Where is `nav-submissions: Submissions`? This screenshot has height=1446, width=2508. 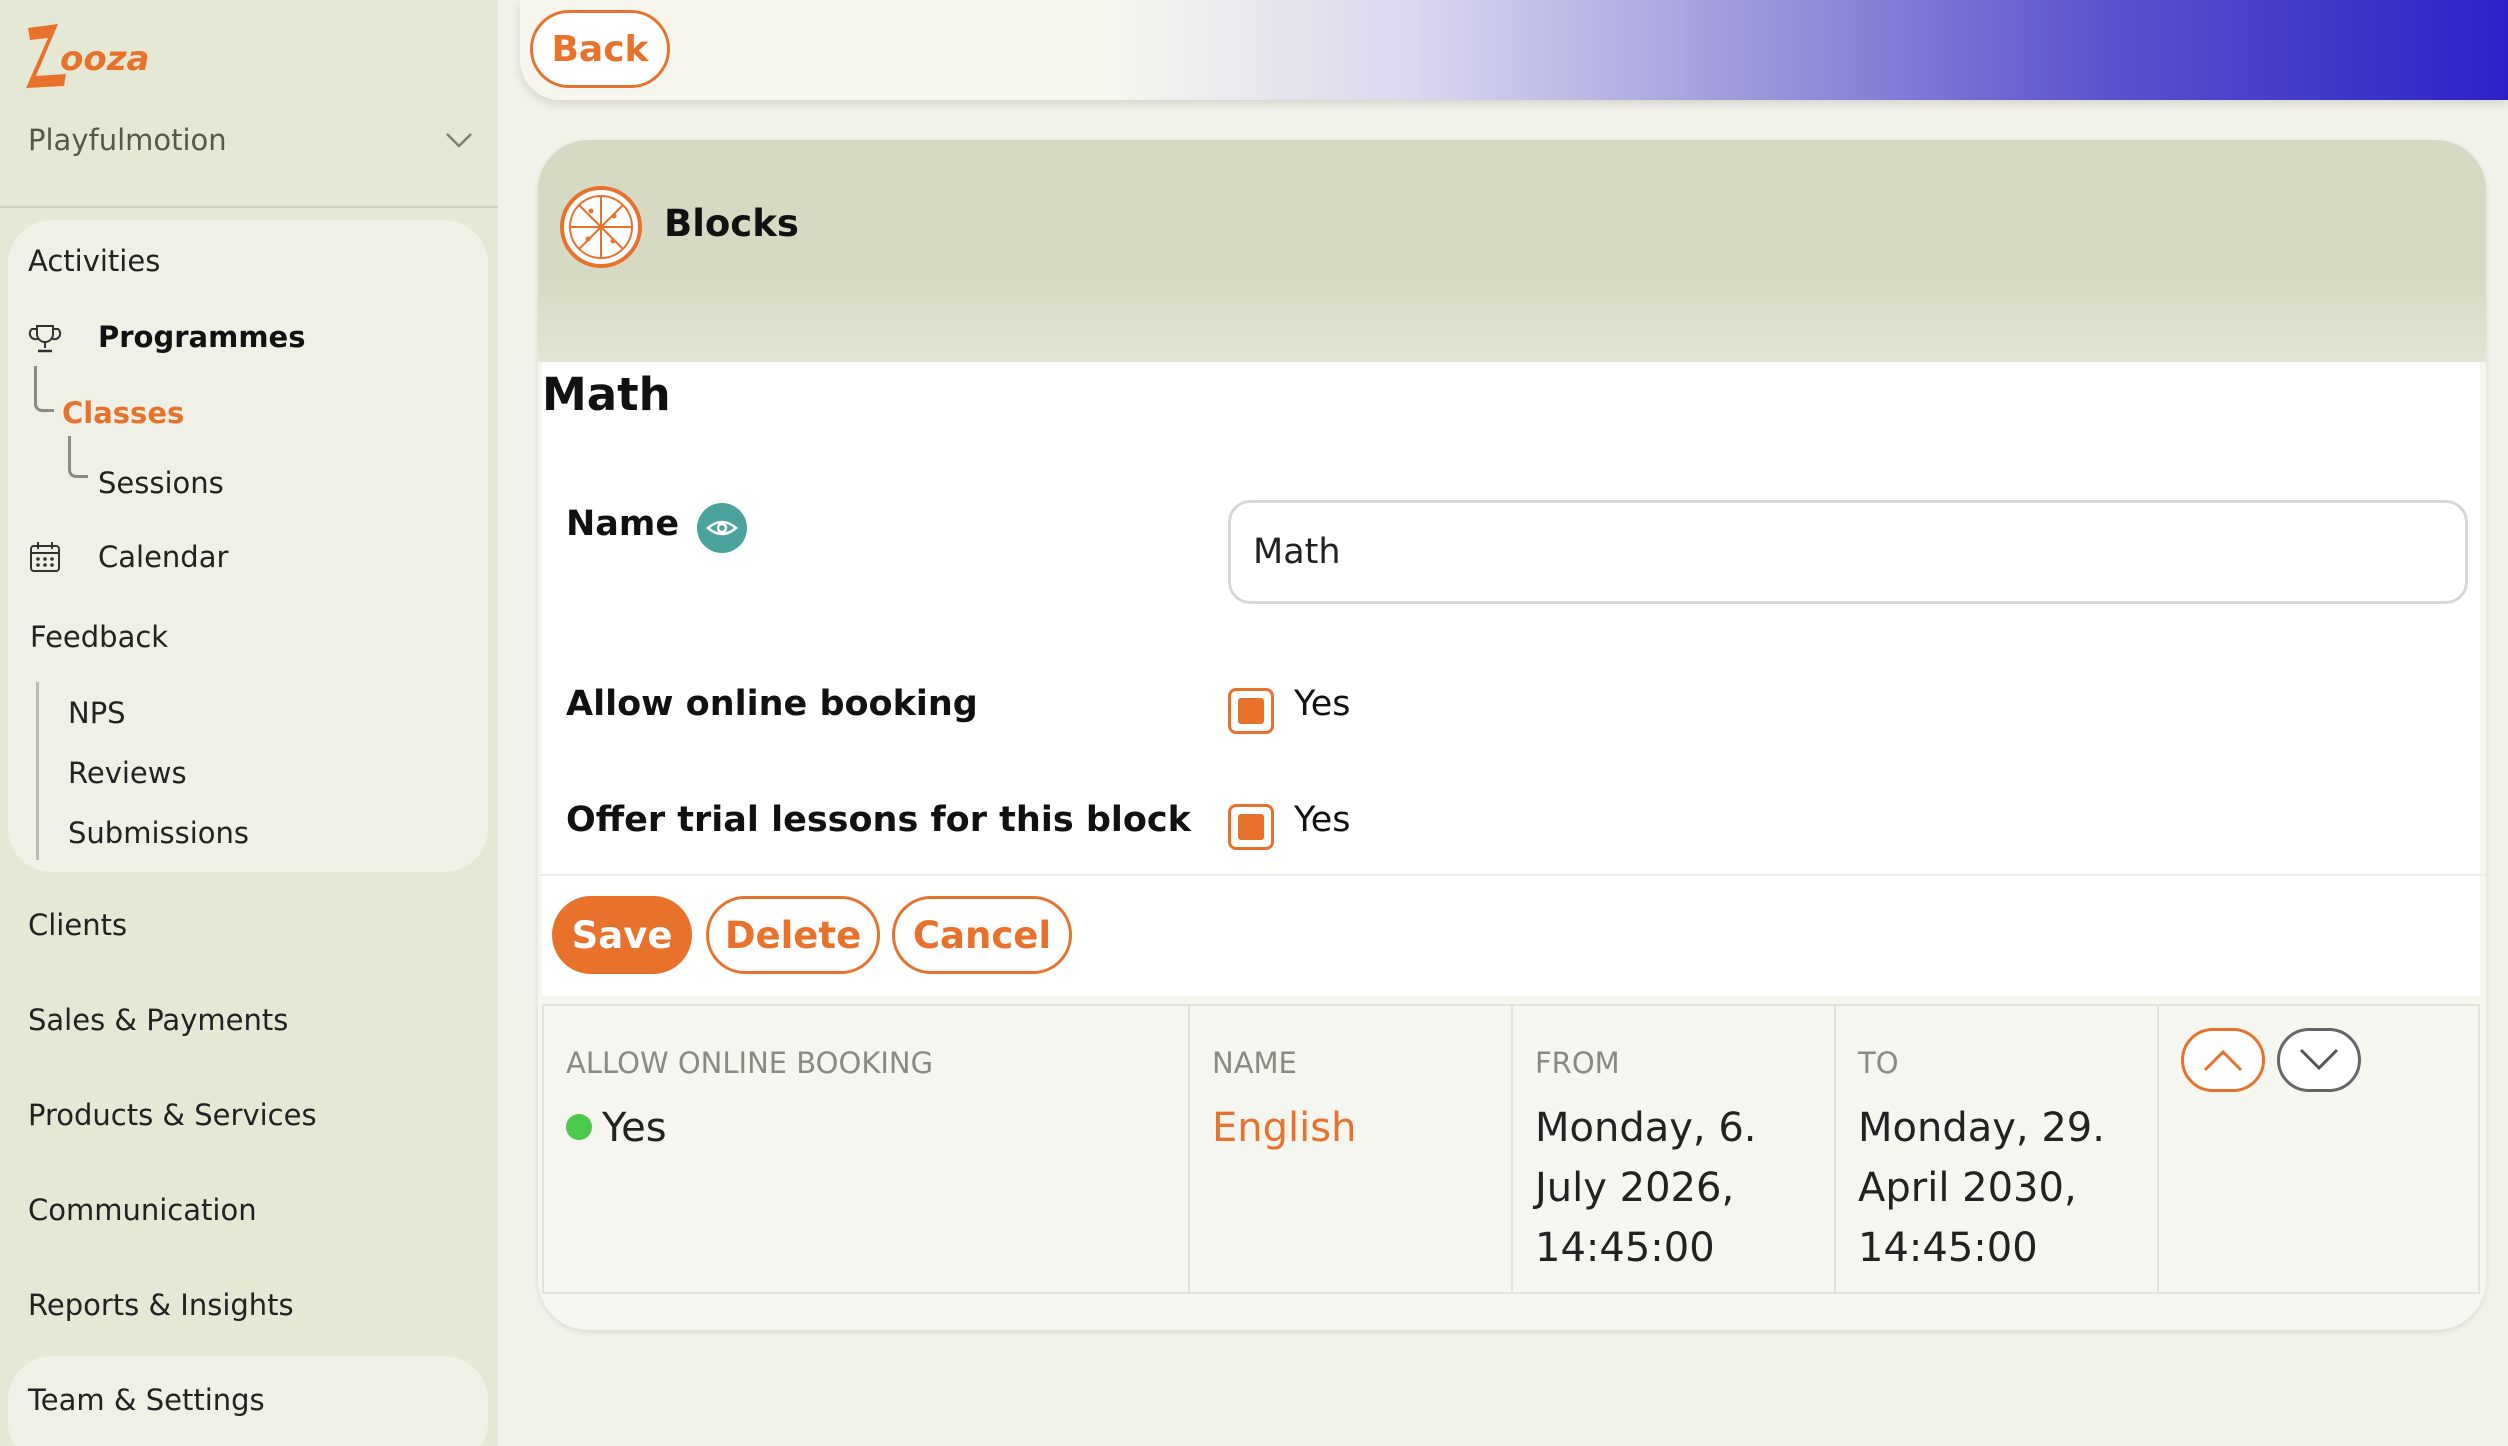 nav-submissions: Submissions is located at coordinates (158, 833).